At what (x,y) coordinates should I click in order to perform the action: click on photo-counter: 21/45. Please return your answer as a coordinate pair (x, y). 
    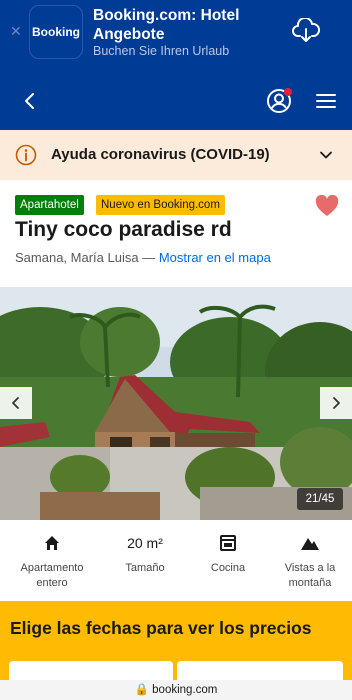
    Looking at the image, I should click on (320, 499).